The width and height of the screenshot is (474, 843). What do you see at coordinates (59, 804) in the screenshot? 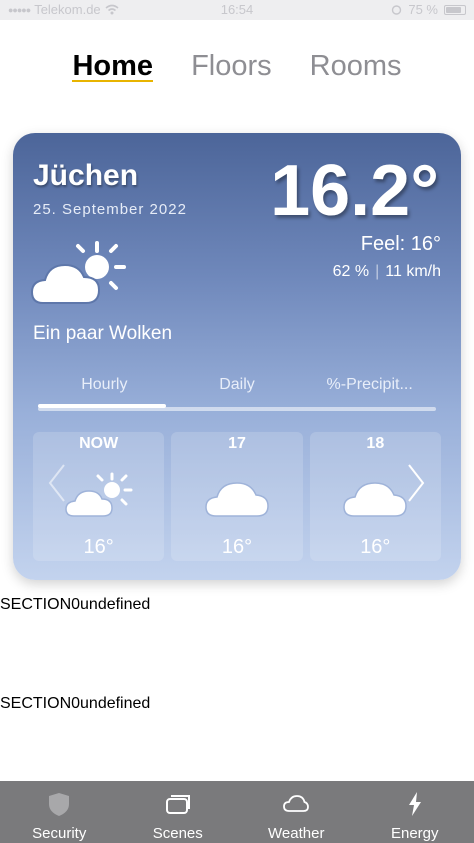
I see `shield-icon` at bounding box center [59, 804].